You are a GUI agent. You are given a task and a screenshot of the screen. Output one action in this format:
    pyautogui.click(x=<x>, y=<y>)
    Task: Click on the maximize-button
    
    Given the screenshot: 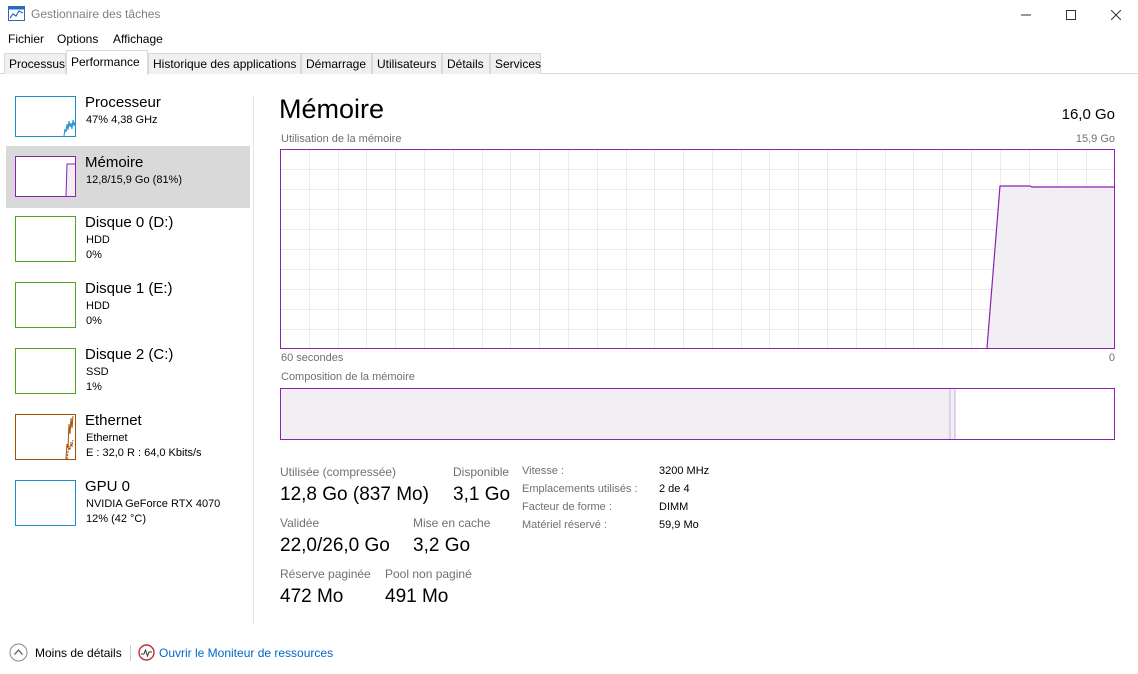 What is the action you would take?
    pyautogui.click(x=1071, y=14)
    